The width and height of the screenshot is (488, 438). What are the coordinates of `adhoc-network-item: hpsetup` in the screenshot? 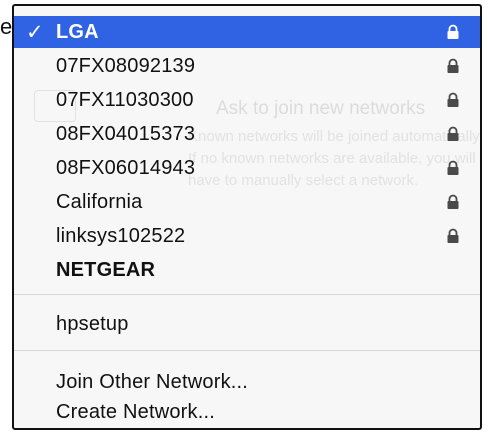 It's located at (247, 324).